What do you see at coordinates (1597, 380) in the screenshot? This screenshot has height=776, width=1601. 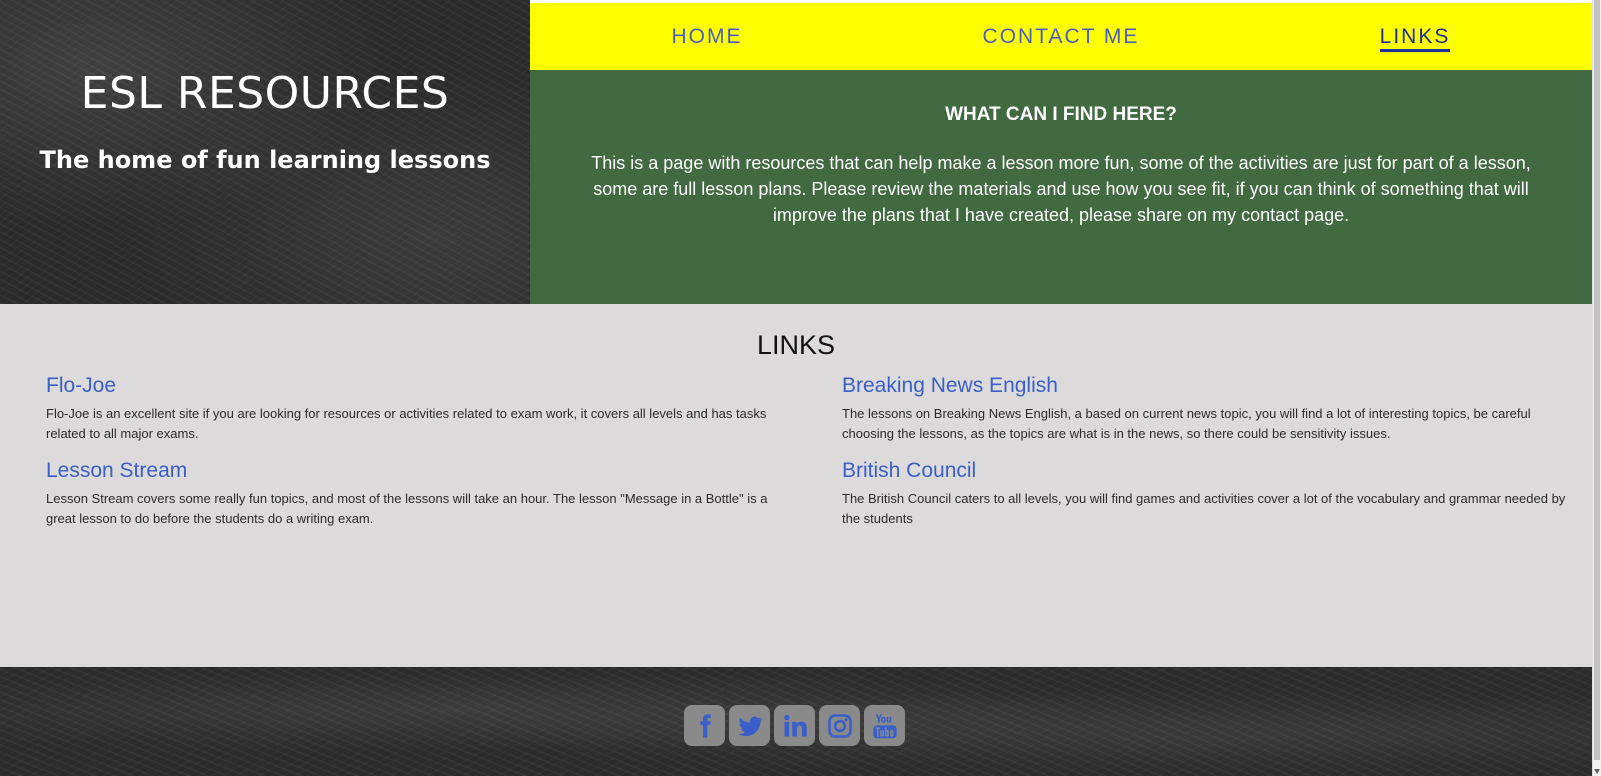 I see `scrollbar-thumb` at bounding box center [1597, 380].